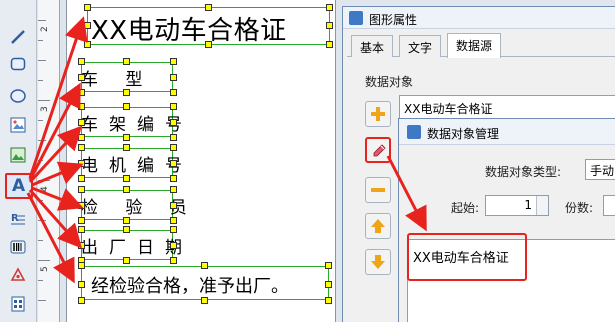 Image resolution: width=615 pixels, height=322 pixels. I want to click on ruler-label: 4, so click(45, 189).